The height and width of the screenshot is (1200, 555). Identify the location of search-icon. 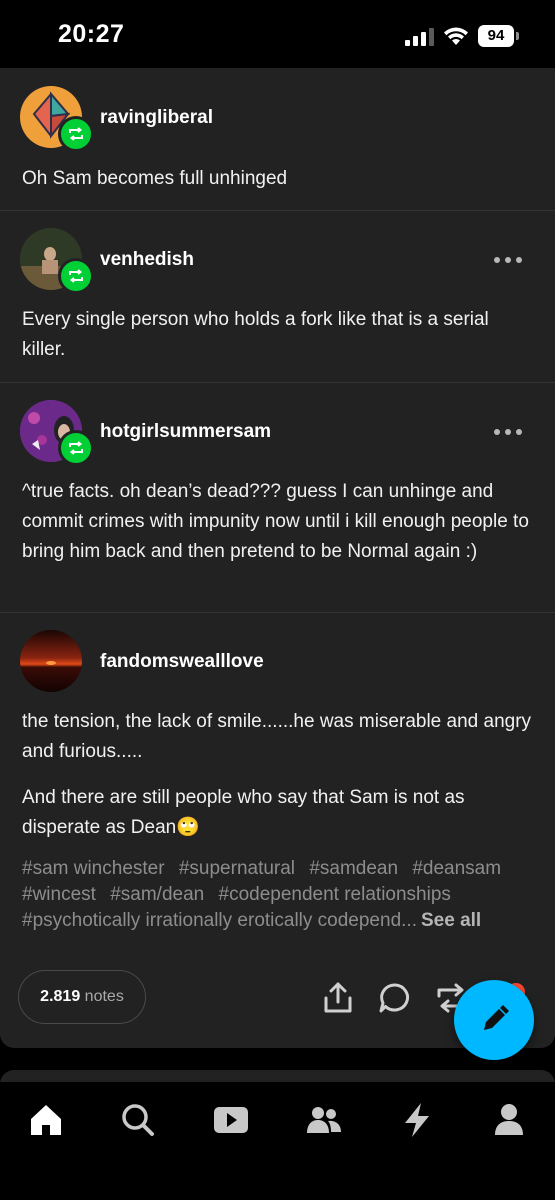
(138, 1120).